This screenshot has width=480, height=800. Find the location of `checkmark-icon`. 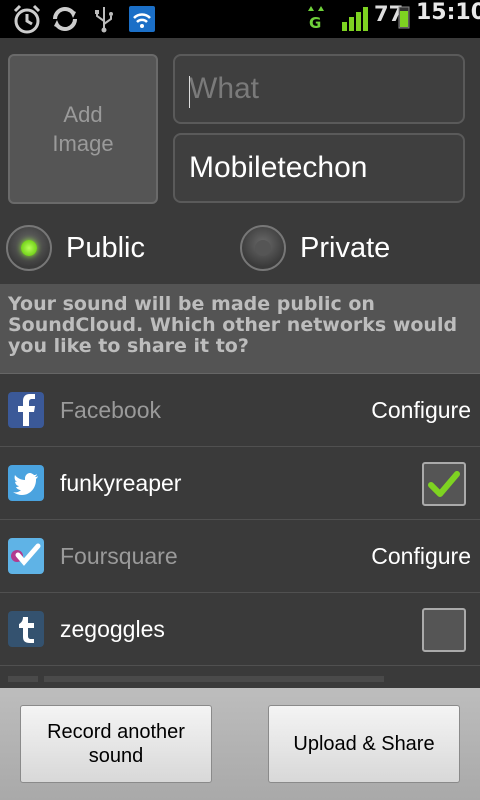

checkmark-icon is located at coordinates (444, 484).